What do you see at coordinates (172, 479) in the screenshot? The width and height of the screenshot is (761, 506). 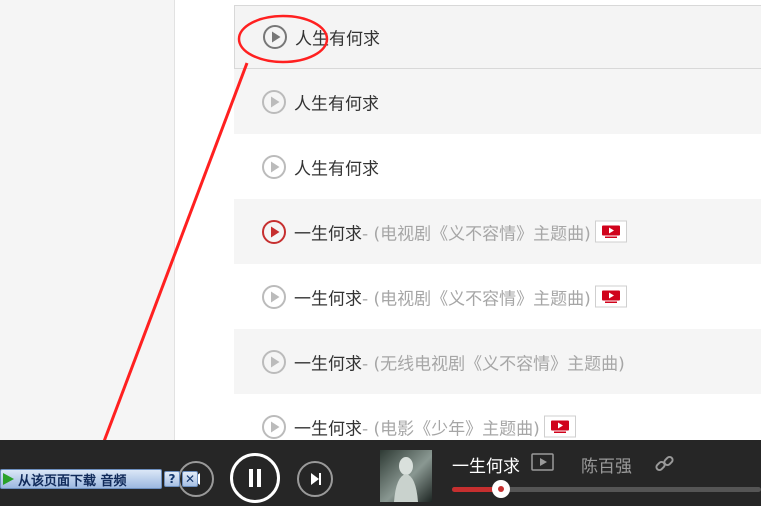 I see `help-button: ?` at bounding box center [172, 479].